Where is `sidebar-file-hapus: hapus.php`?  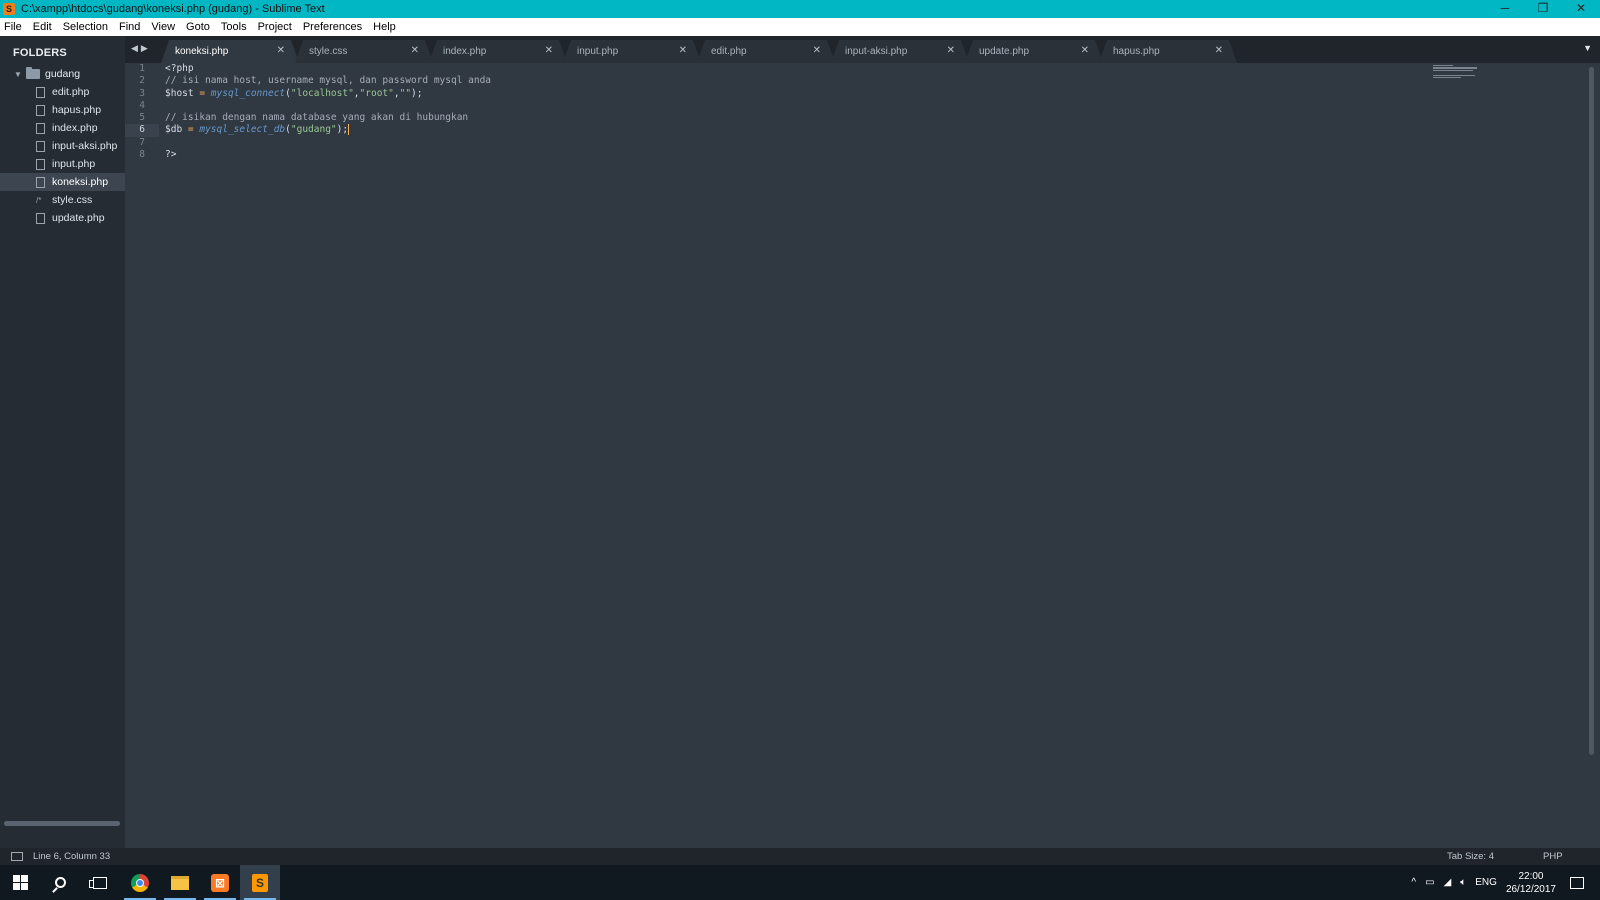
sidebar-file-hapus: hapus.php is located at coordinates (62, 110).